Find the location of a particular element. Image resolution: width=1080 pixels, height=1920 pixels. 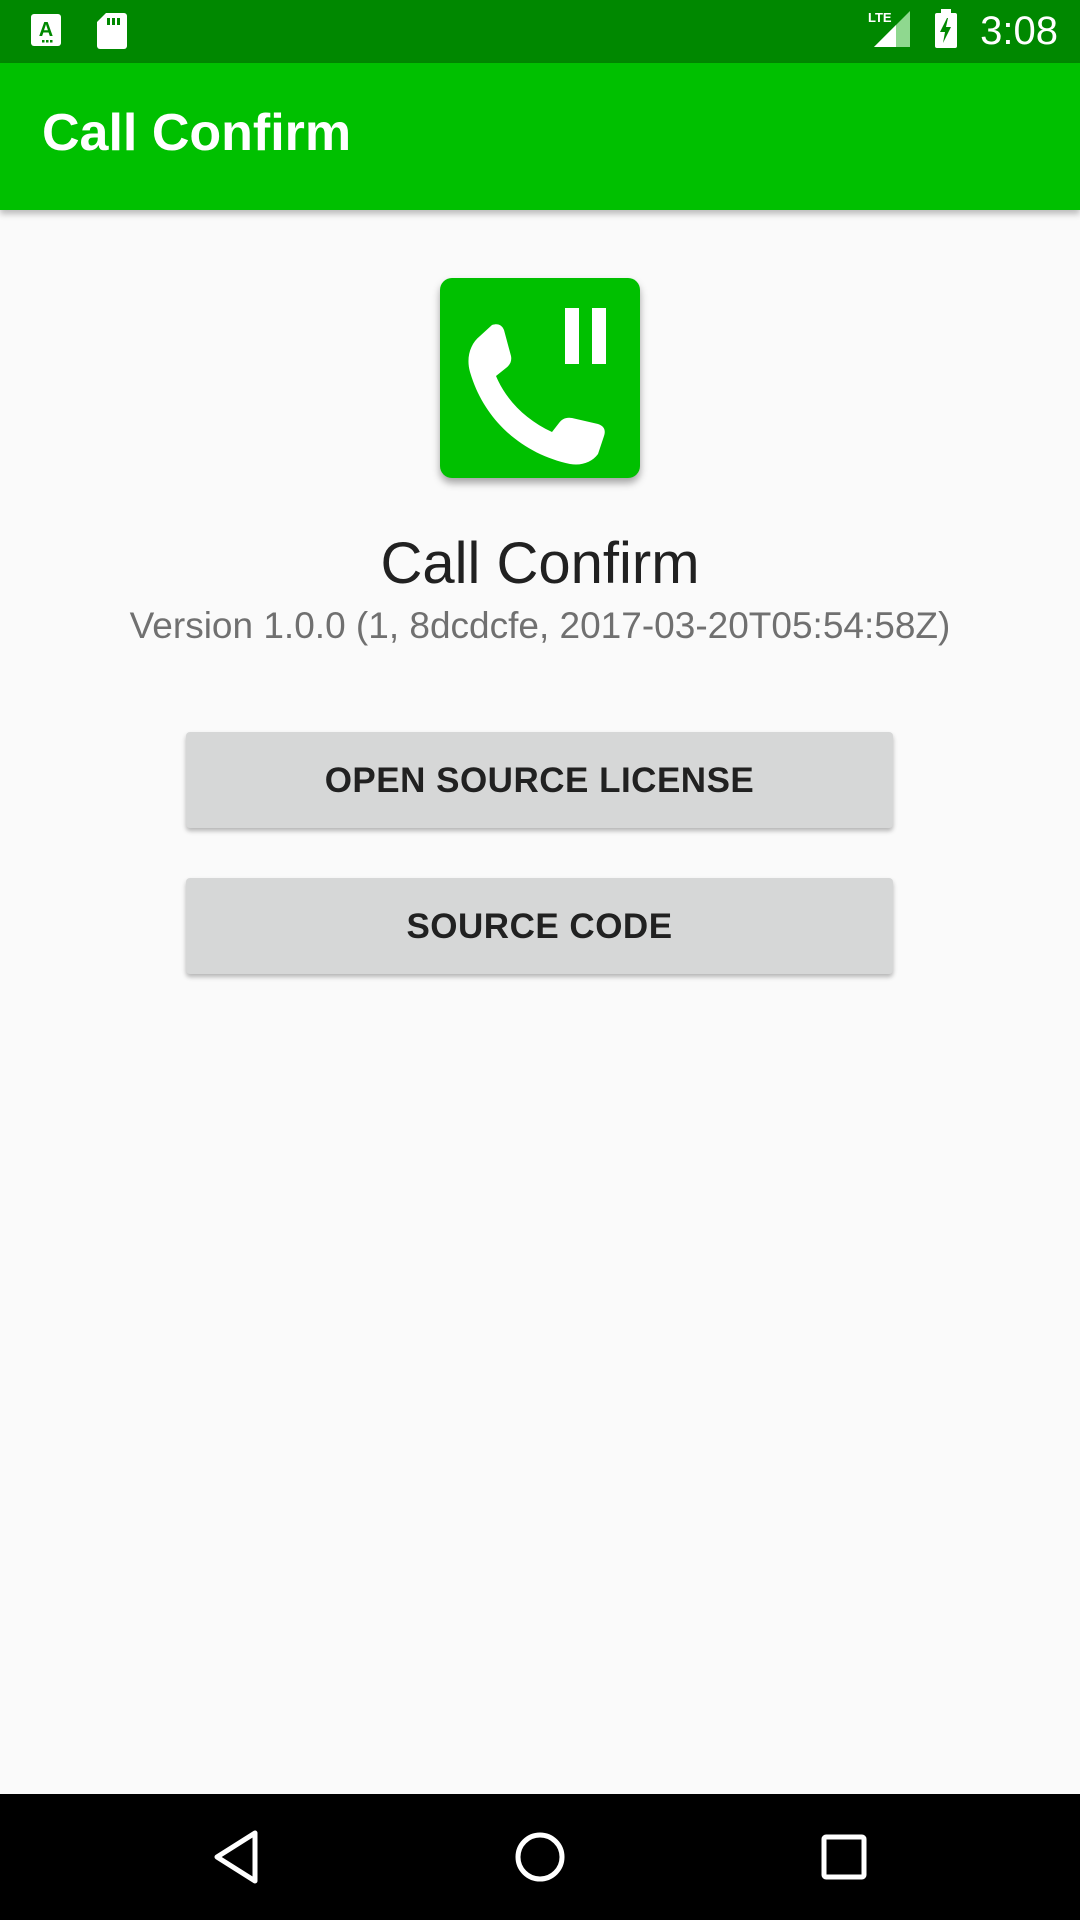

back-button is located at coordinates (236, 1857).